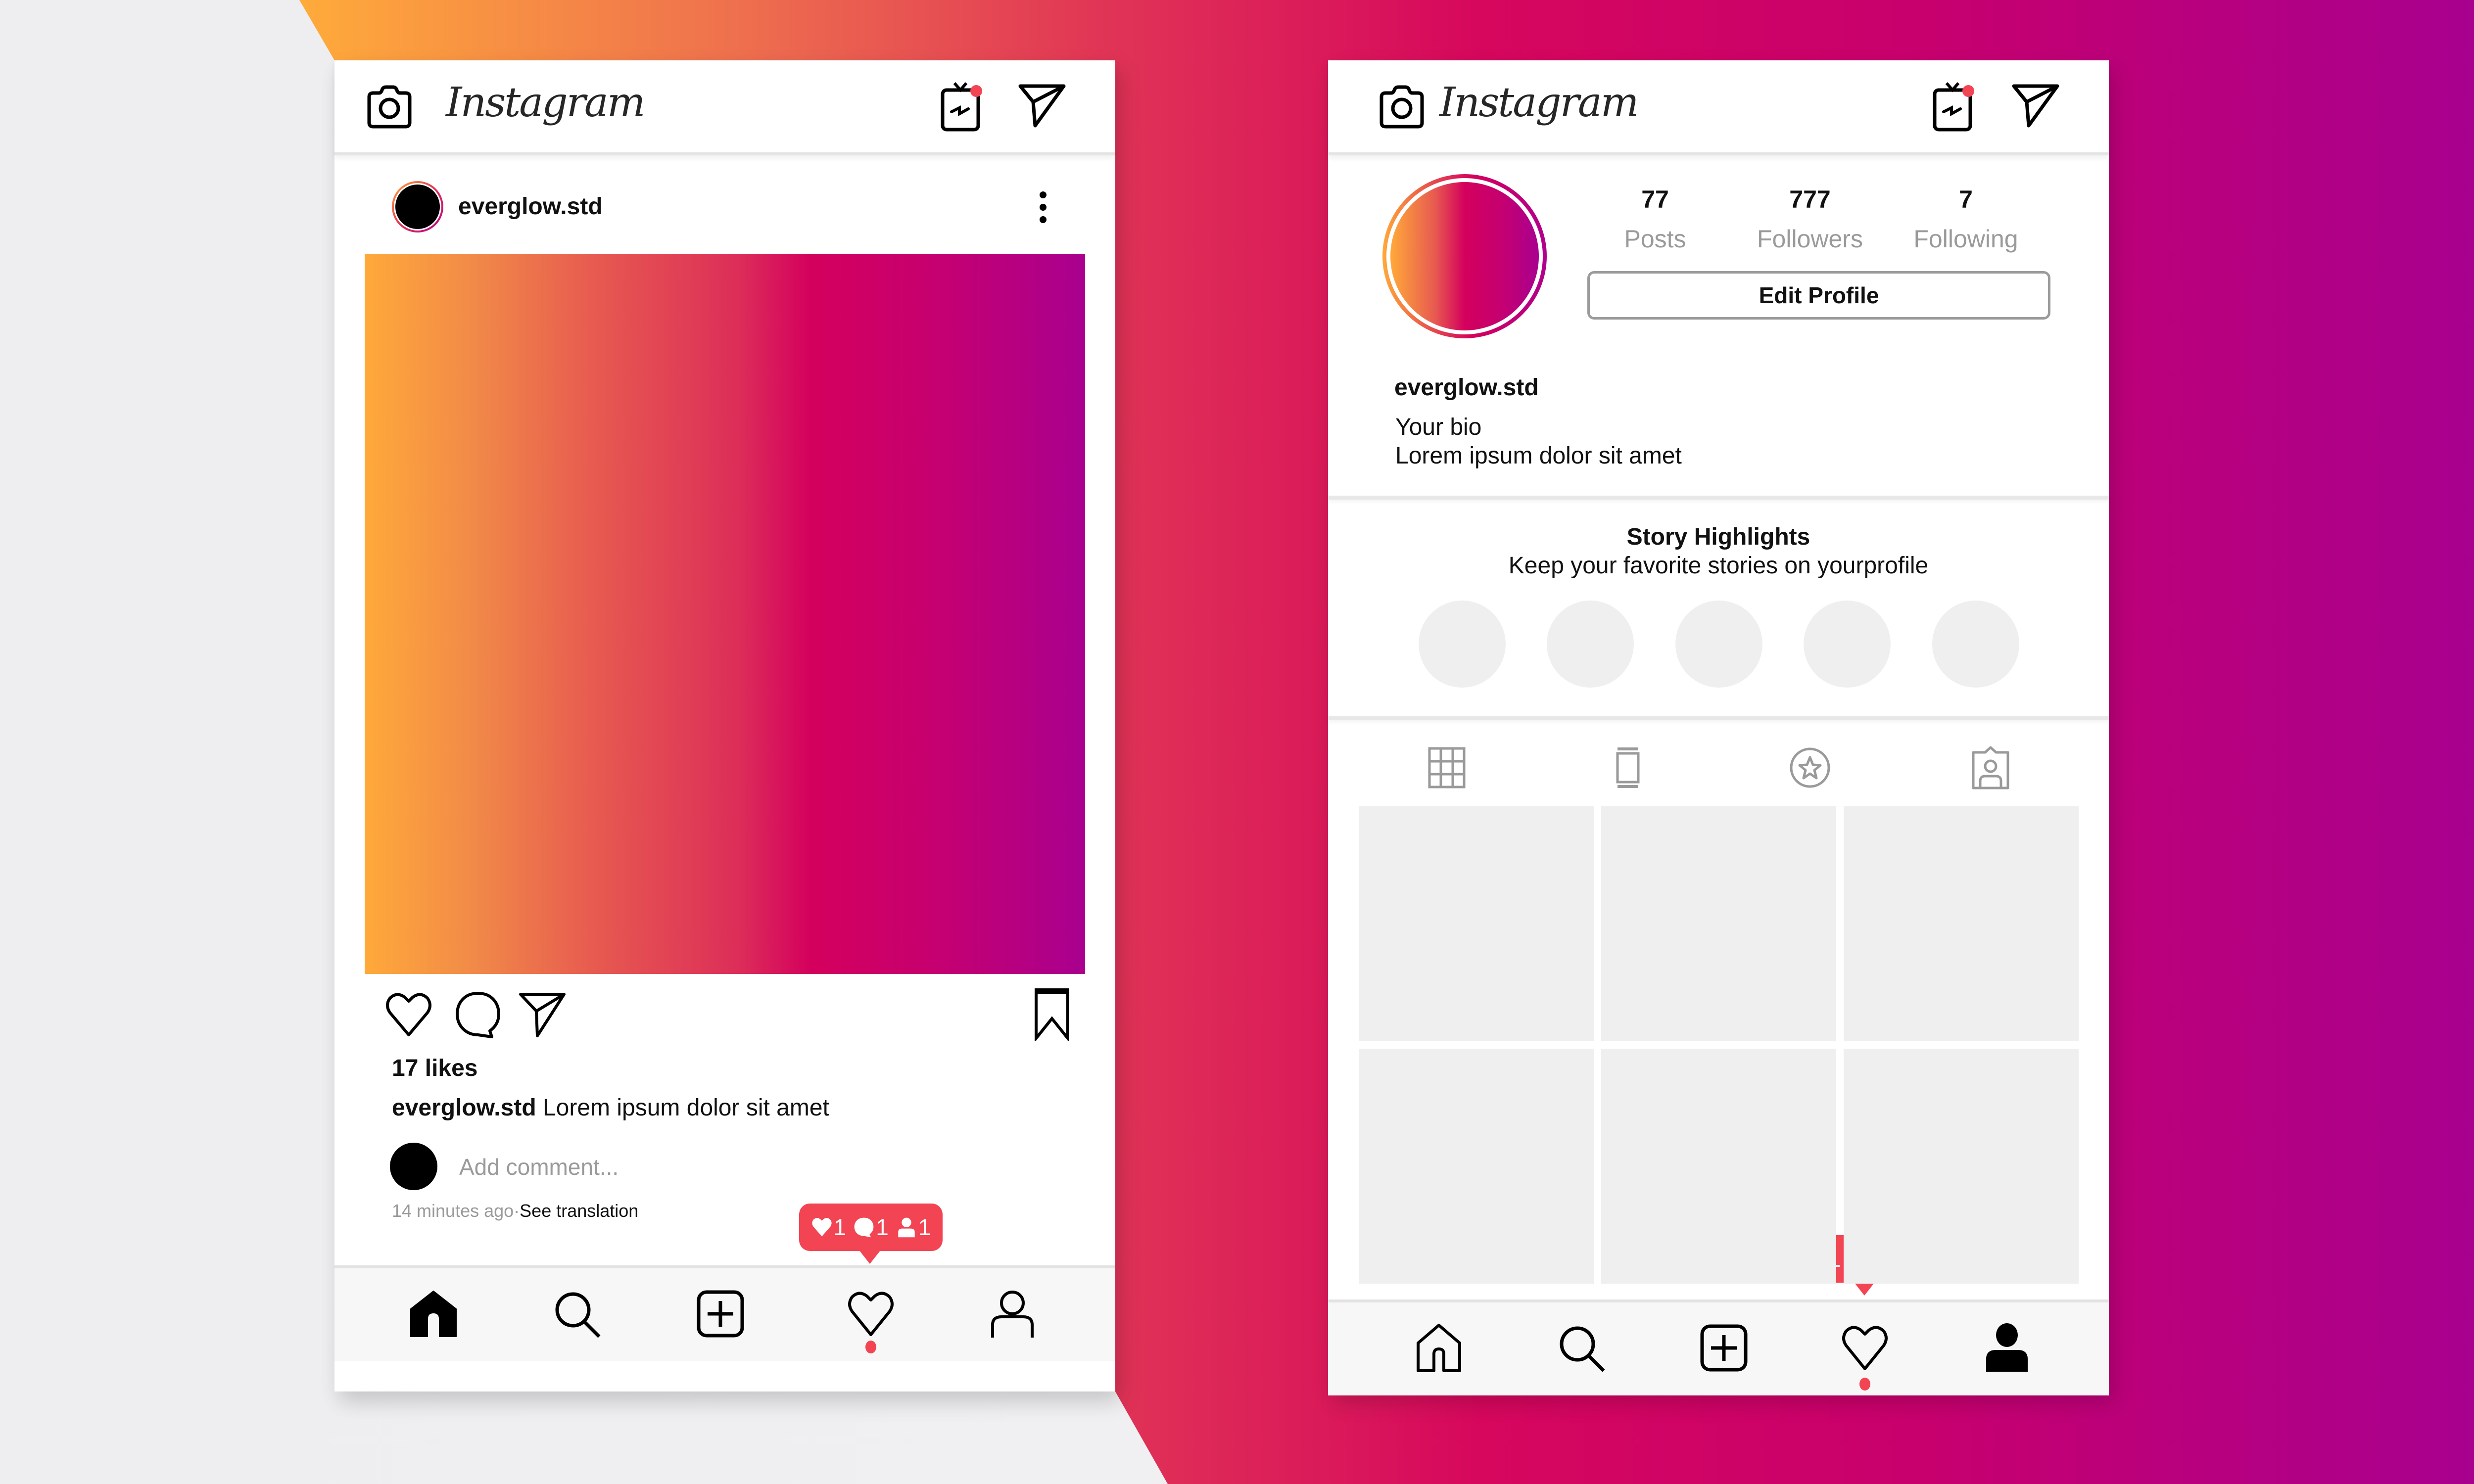 The height and width of the screenshot is (1484, 2474). What do you see at coordinates (543, 1015) in the screenshot?
I see `share-icon` at bounding box center [543, 1015].